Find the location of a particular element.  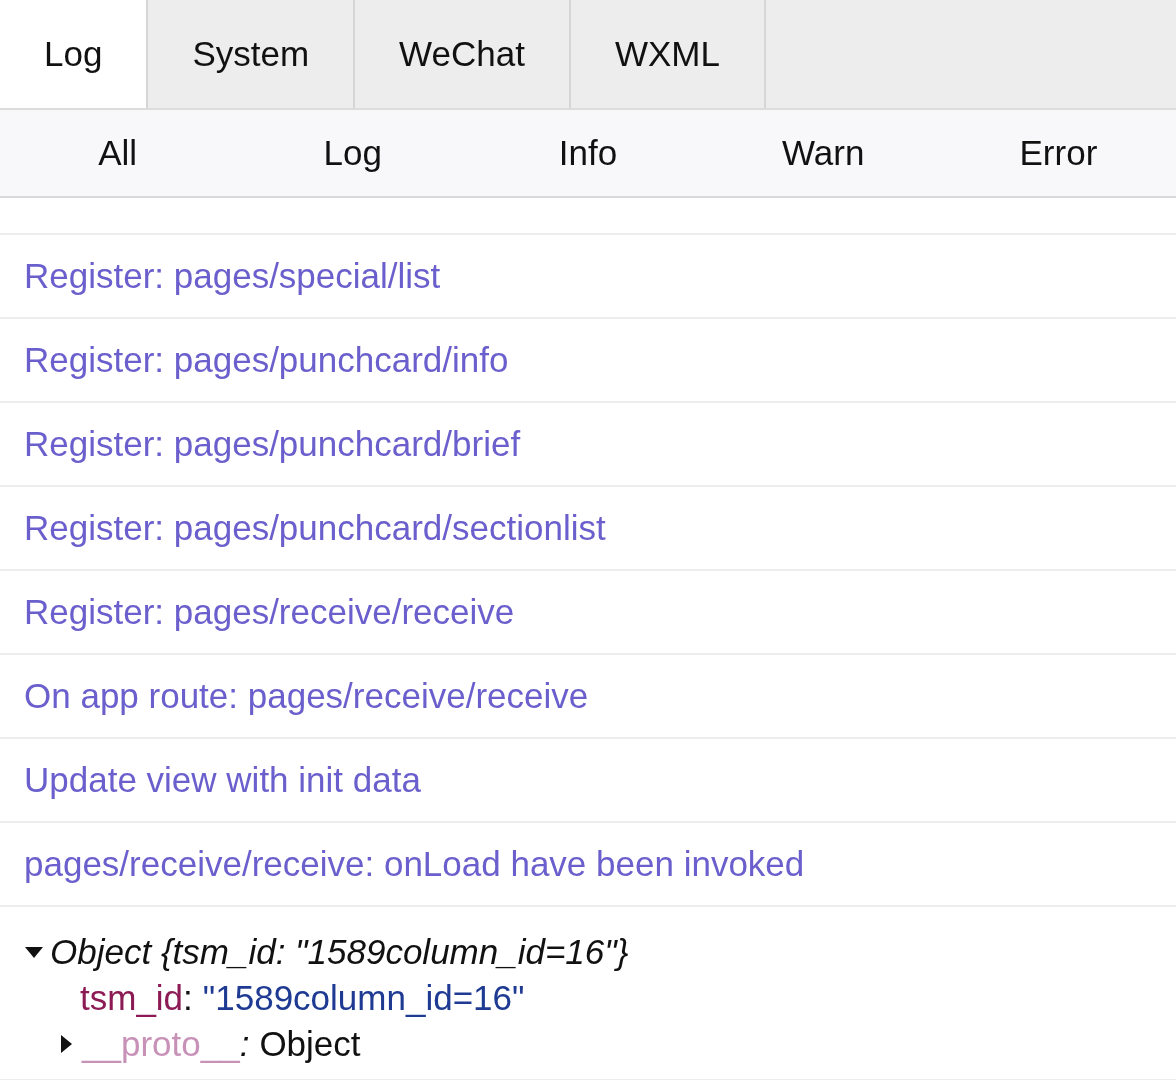

filter-tab: All is located at coordinates (118, 153).